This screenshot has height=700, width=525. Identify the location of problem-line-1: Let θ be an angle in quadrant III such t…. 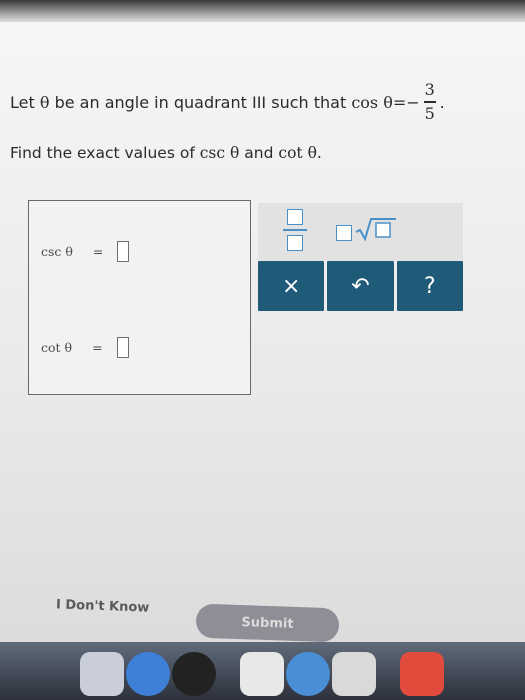
(227, 101).